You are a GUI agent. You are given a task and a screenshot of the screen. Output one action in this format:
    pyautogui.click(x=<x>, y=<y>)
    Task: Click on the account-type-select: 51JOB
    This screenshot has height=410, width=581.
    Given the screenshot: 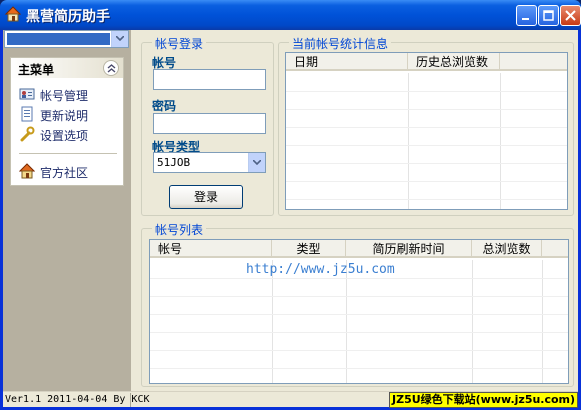 What is the action you would take?
    pyautogui.click(x=209, y=162)
    